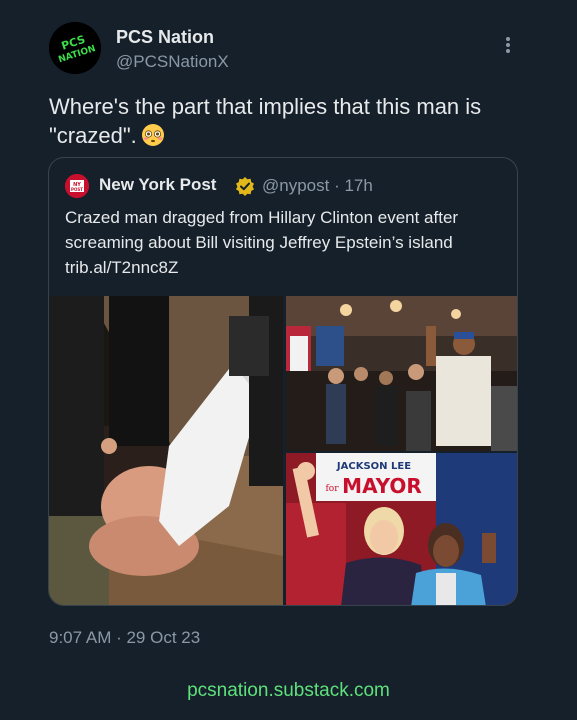 Image resolution: width=577 pixels, height=720 pixels. What do you see at coordinates (288, 691) in the screenshot?
I see `substack-link: pcsnation.substack.com` at bounding box center [288, 691].